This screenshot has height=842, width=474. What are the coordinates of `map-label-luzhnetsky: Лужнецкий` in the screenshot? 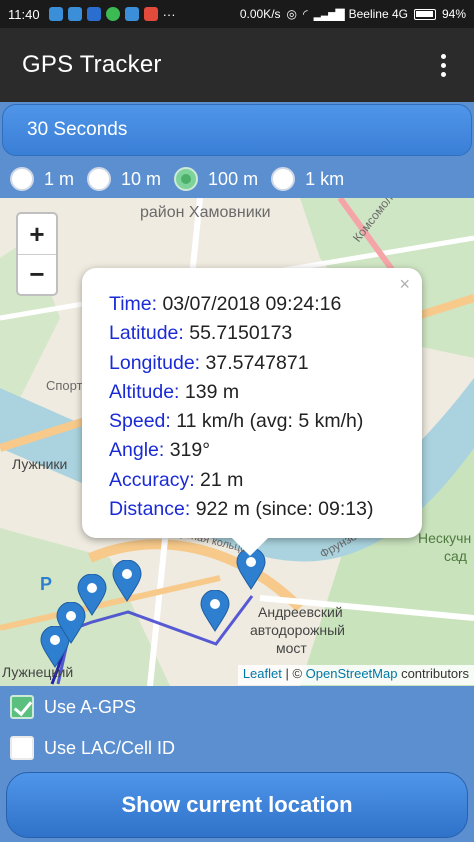 It's located at (38, 672).